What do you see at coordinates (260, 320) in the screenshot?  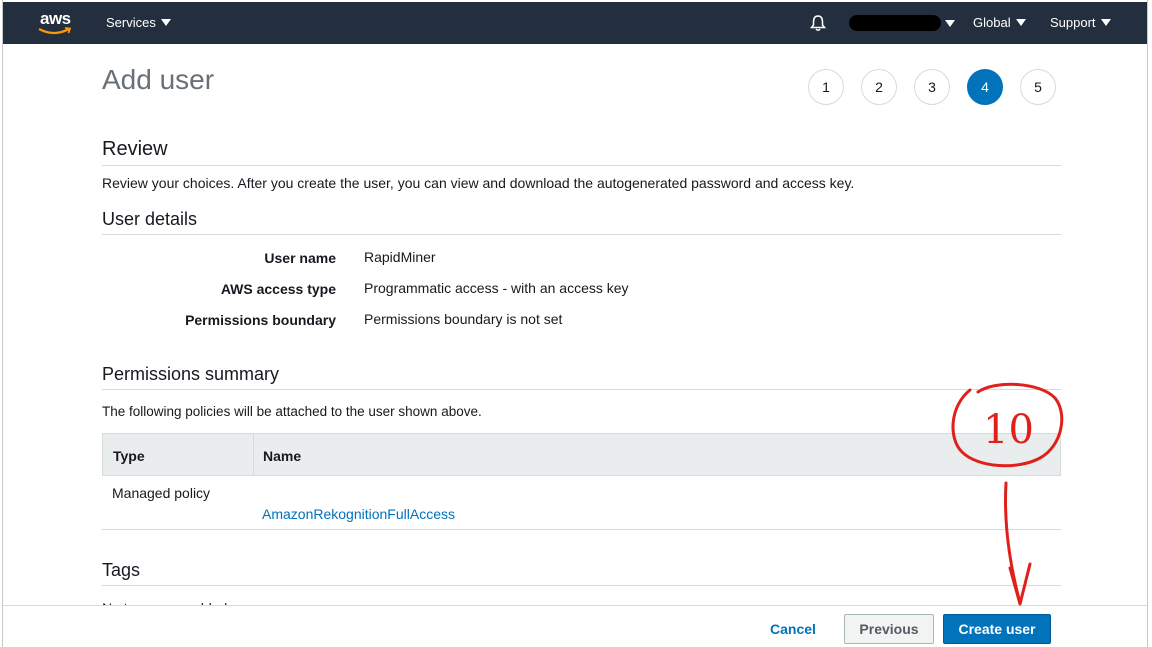 I see `detail-label: Permissions boundary` at bounding box center [260, 320].